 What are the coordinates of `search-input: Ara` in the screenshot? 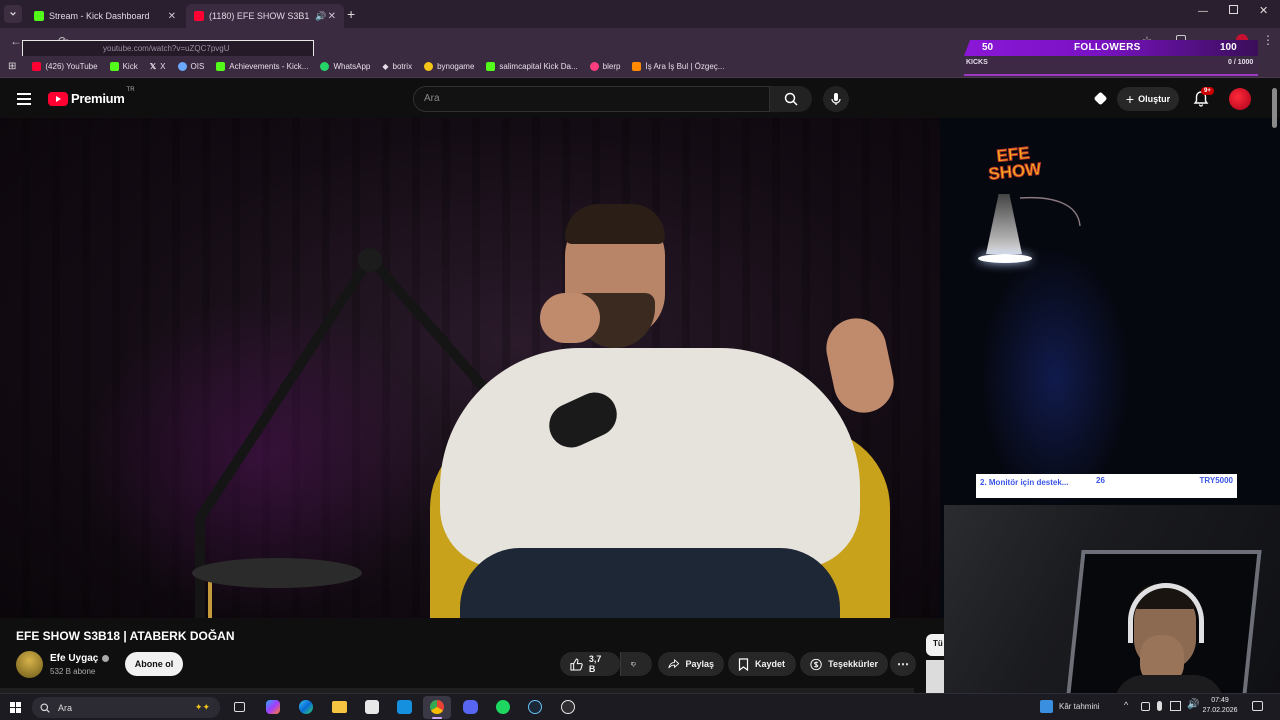 It's located at (591, 99).